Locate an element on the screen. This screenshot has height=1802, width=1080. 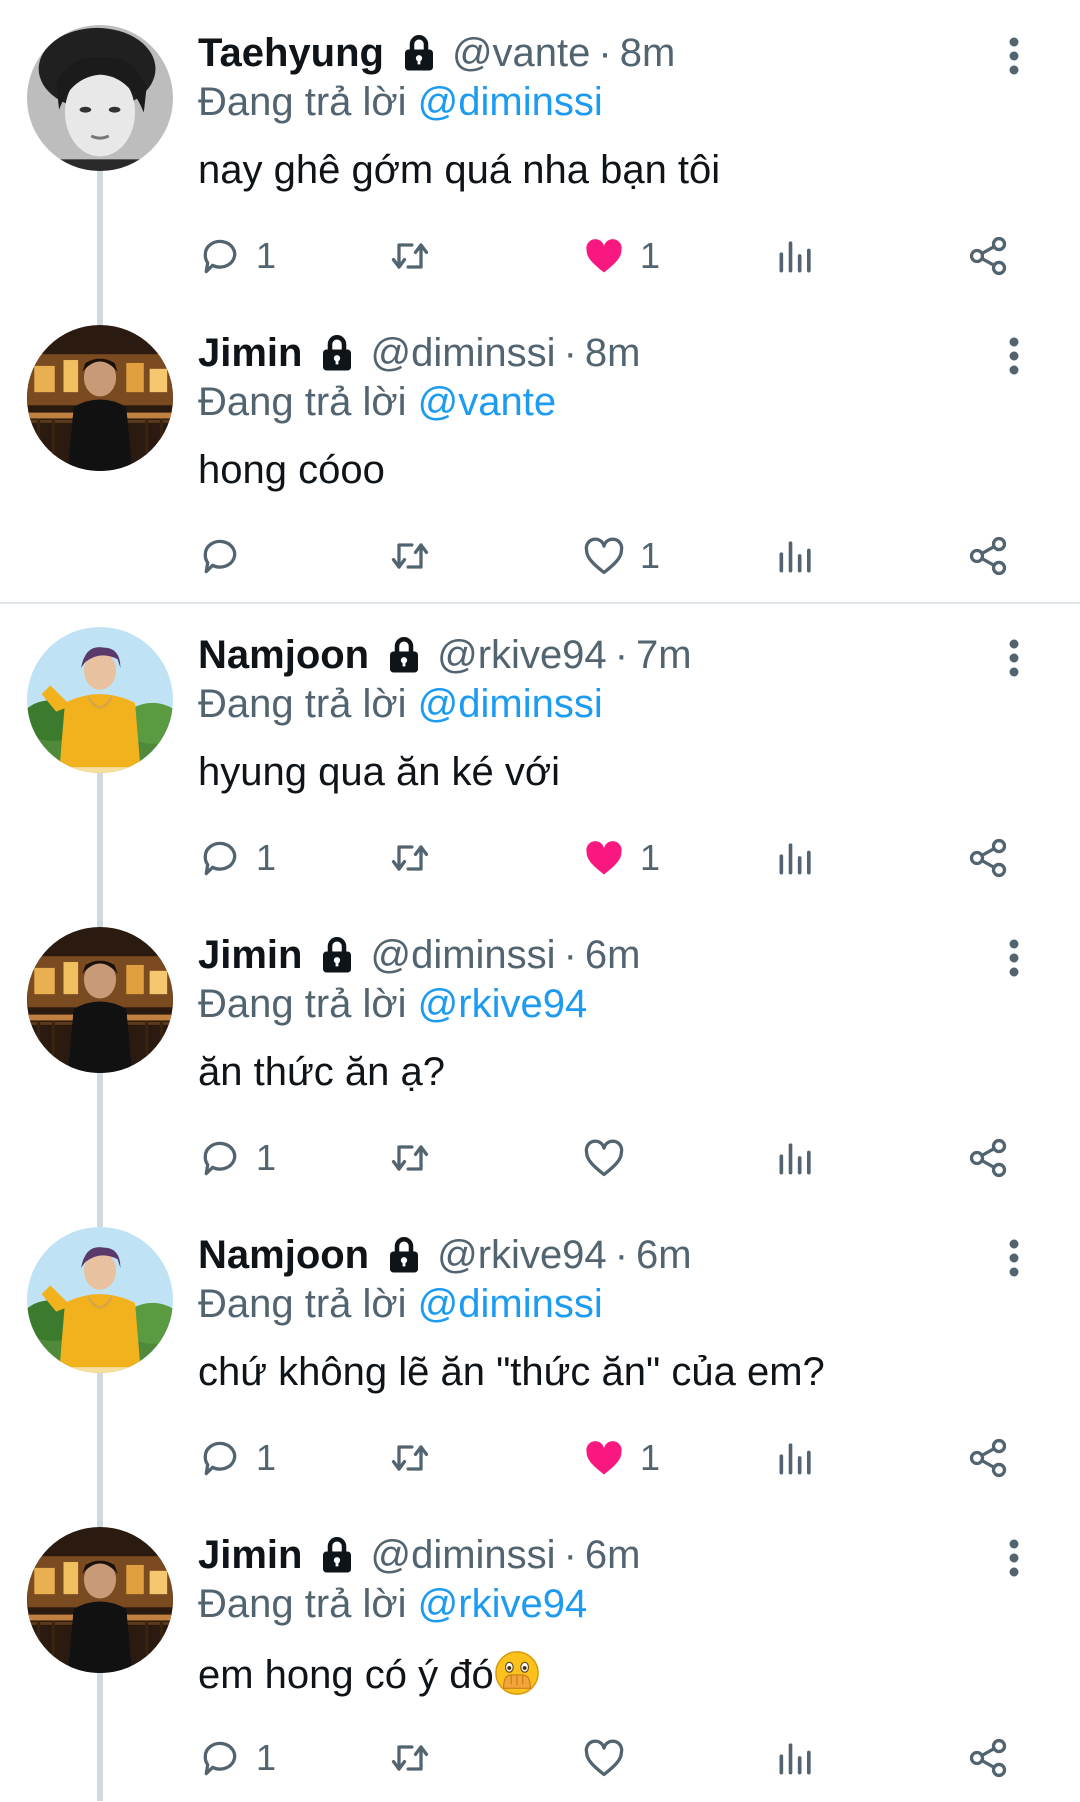
tweet-text: chứ không lẽ ăn "thức ăn" của em? is located at coordinates (511, 1372).